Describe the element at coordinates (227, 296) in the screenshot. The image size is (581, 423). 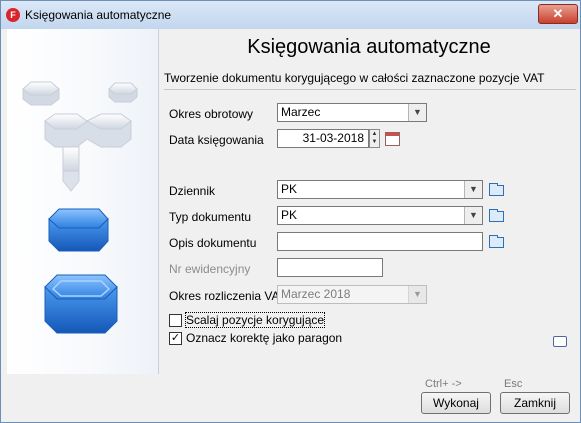
I see `okres-rozliczenia-vat-label: Okres rozliczenia VAT` at that location.